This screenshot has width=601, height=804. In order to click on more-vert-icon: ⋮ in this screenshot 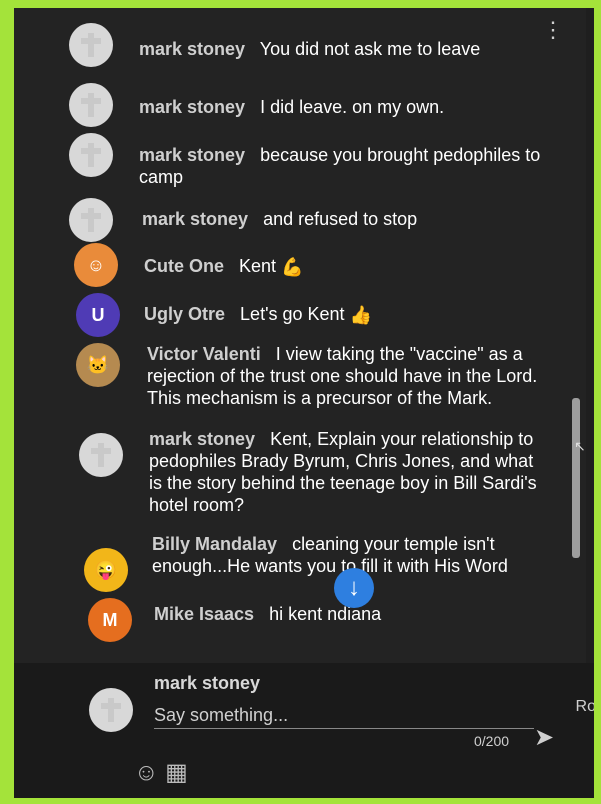, I will do `click(553, 30)`.